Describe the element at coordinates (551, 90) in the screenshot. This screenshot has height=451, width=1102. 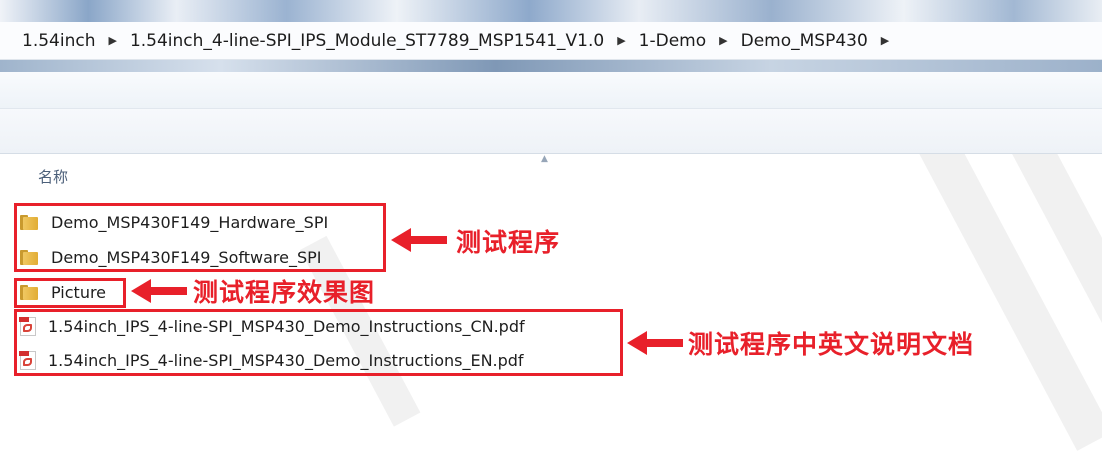
I see `toolbar` at that location.